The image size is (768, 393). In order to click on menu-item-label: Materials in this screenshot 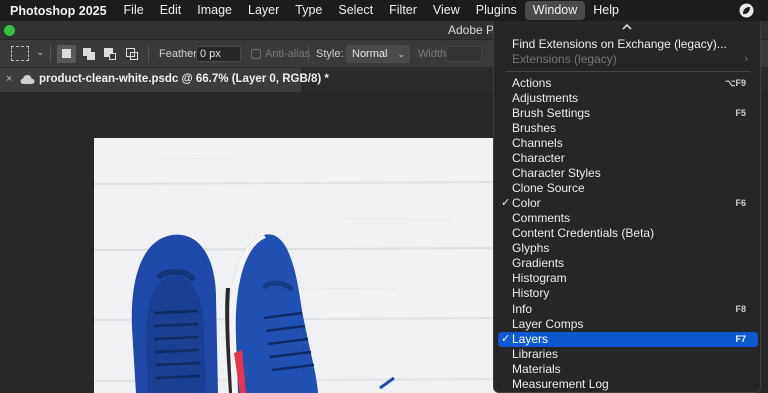, I will do `click(536, 369)`.